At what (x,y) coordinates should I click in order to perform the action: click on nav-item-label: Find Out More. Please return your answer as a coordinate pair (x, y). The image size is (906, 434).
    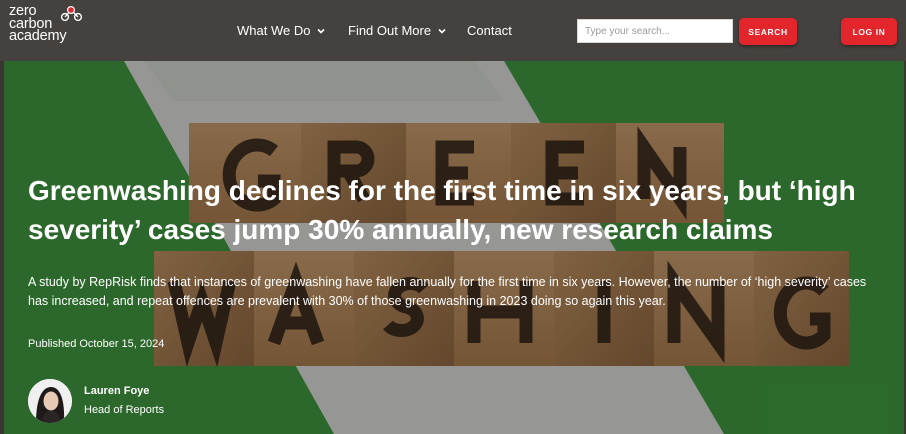
    Looking at the image, I should click on (390, 30).